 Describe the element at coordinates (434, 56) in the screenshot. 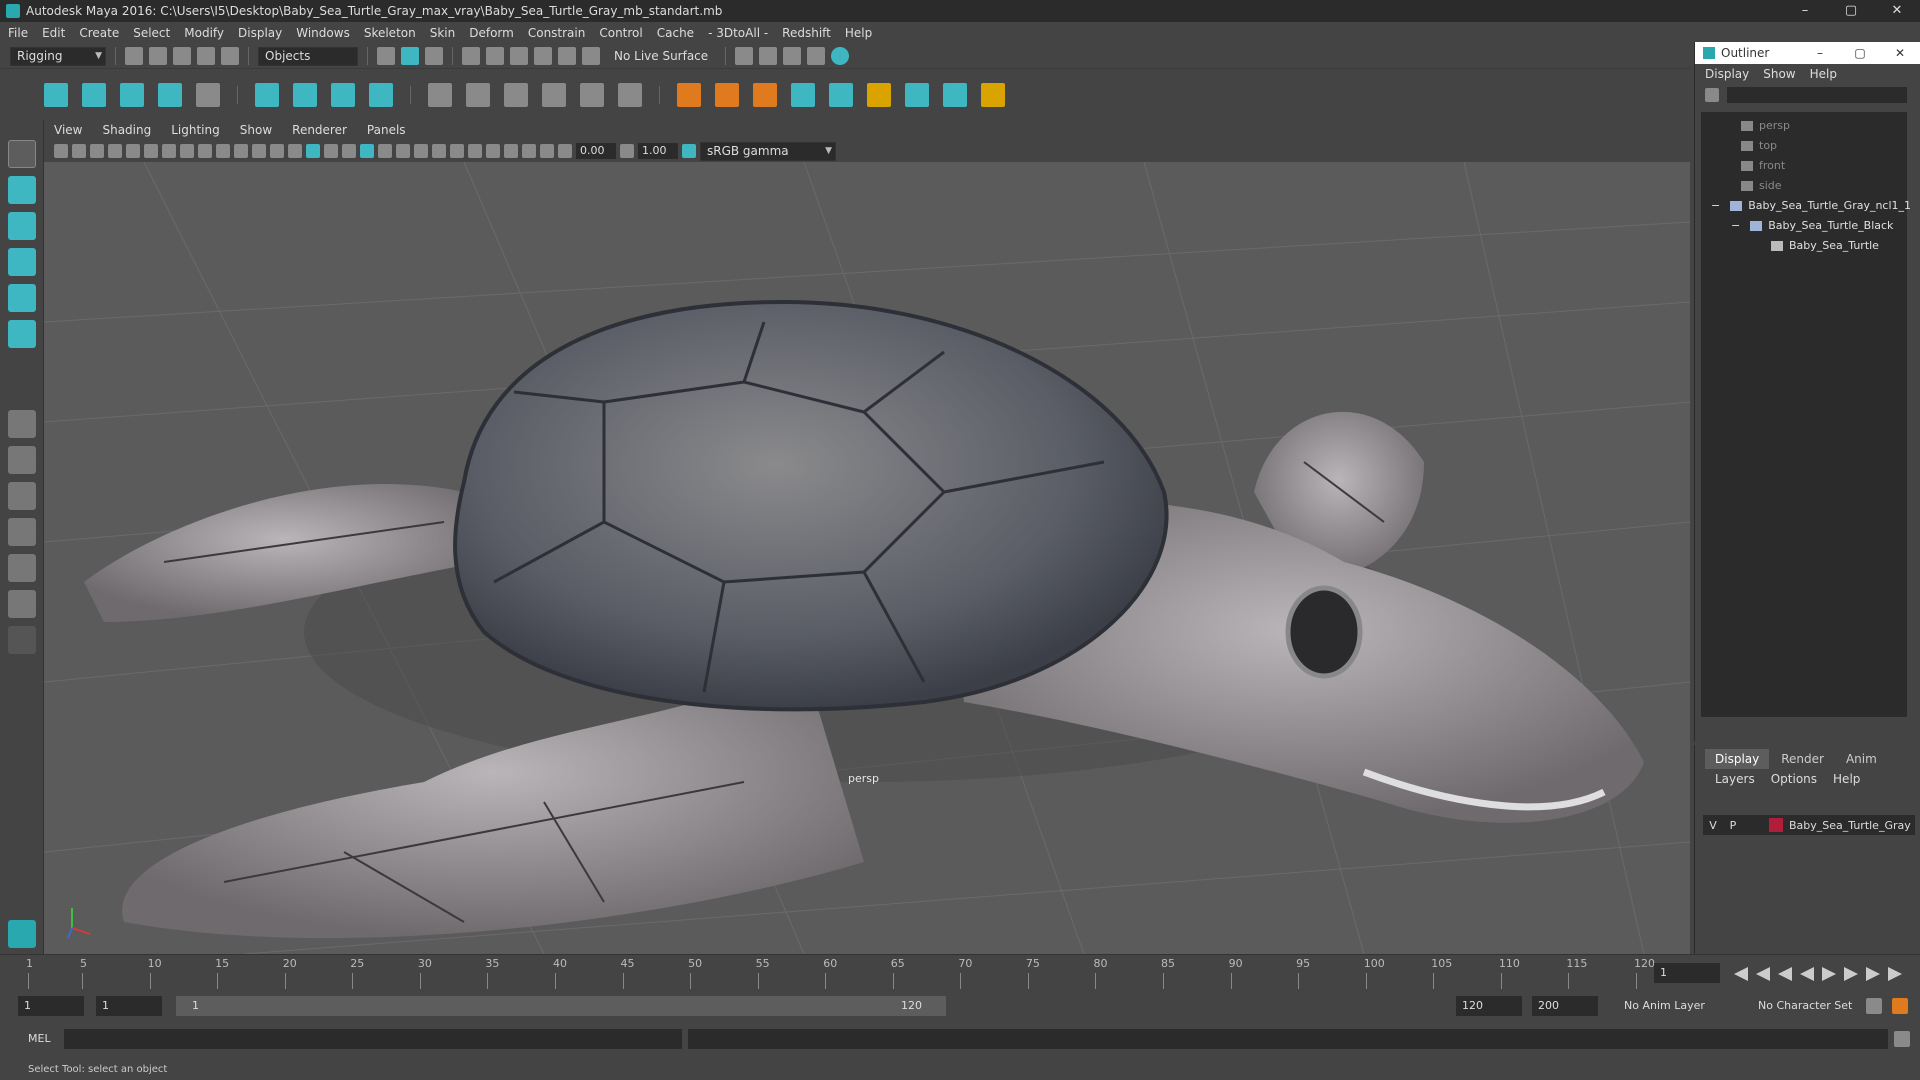

I see `select-component-icon` at that location.